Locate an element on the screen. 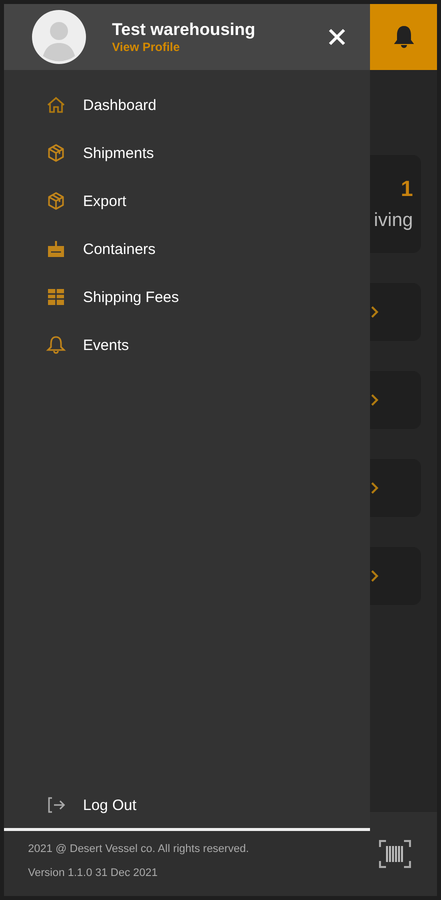 Image resolution: width=441 pixels, height=900 pixels. container-icon is located at coordinates (56, 249).